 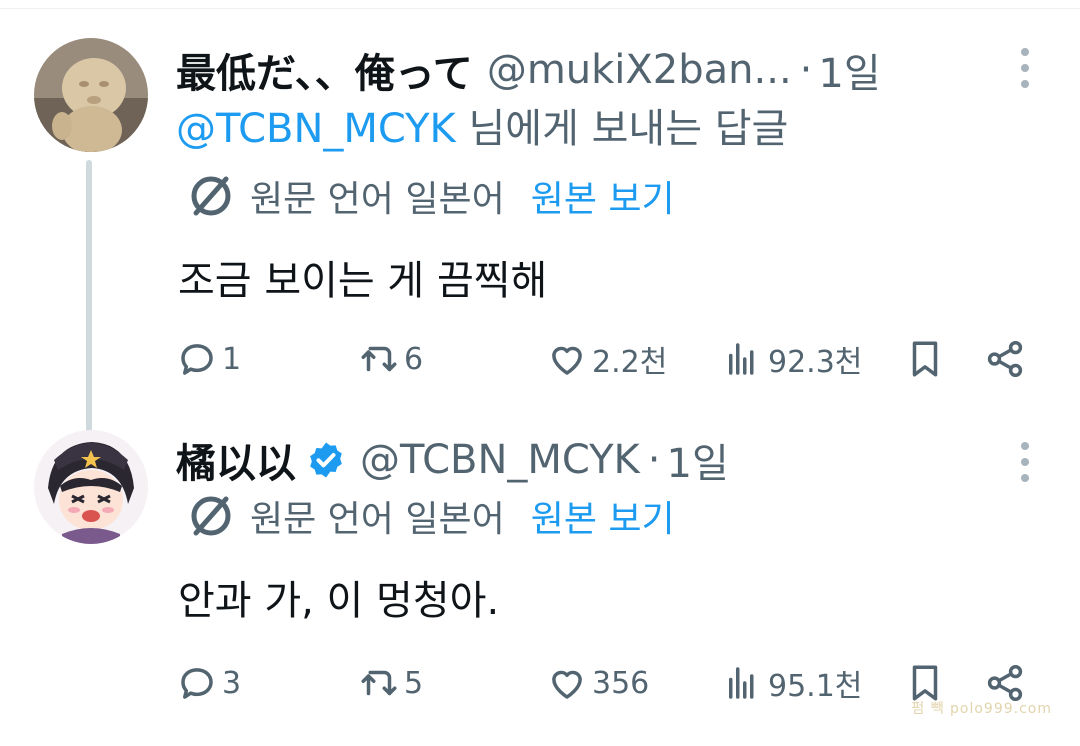 I want to click on thread-line, so click(x=89, y=305).